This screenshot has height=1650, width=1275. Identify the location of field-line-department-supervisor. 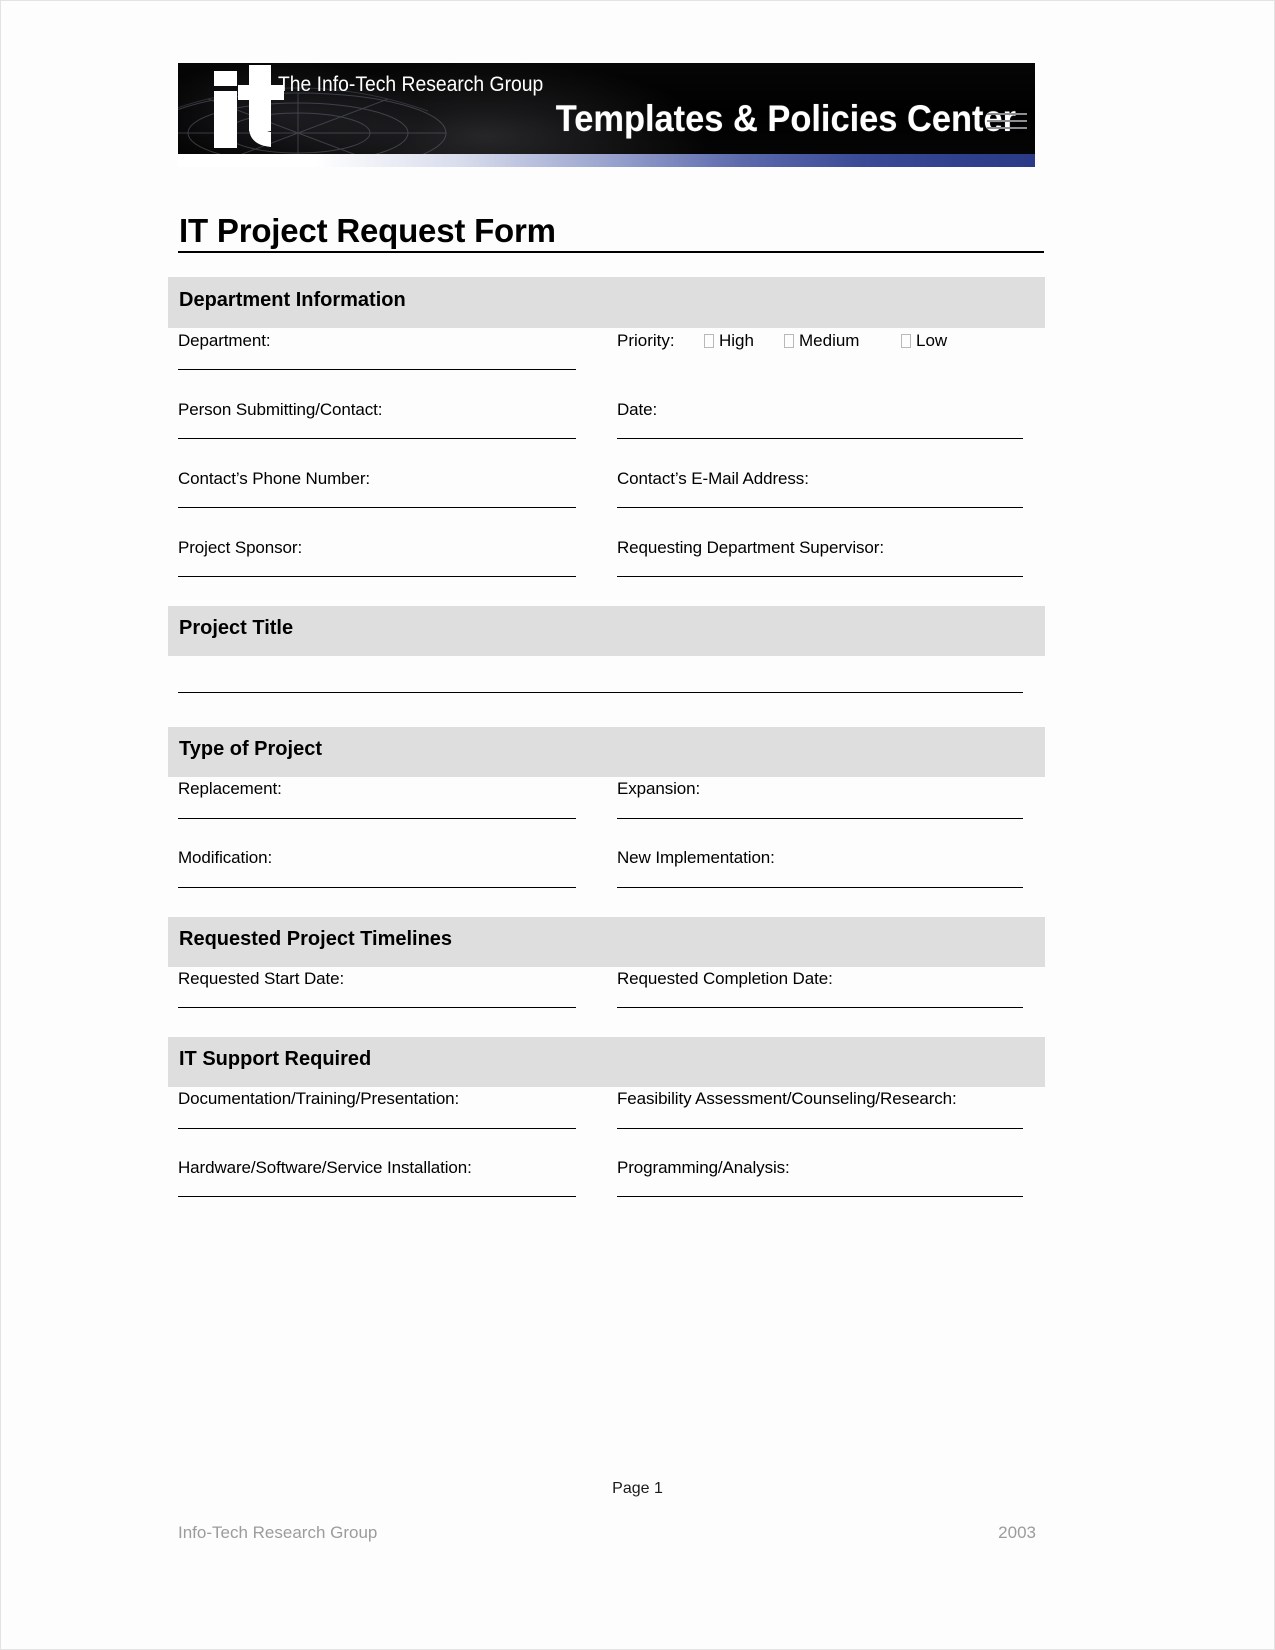
(820, 576).